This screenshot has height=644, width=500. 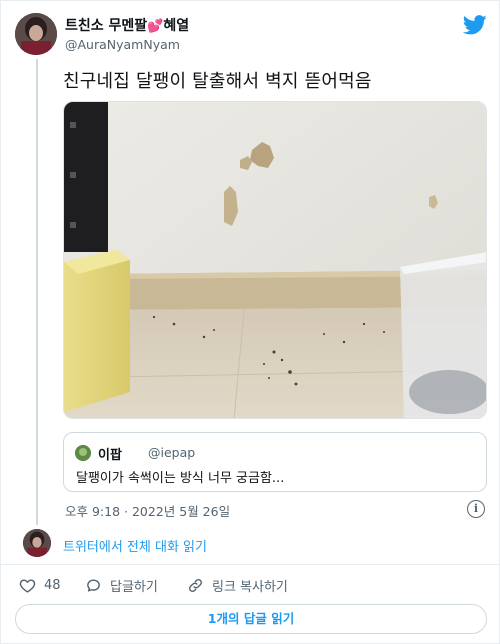 What do you see at coordinates (93, 585) in the screenshot?
I see `speech-bubble-icon` at bounding box center [93, 585].